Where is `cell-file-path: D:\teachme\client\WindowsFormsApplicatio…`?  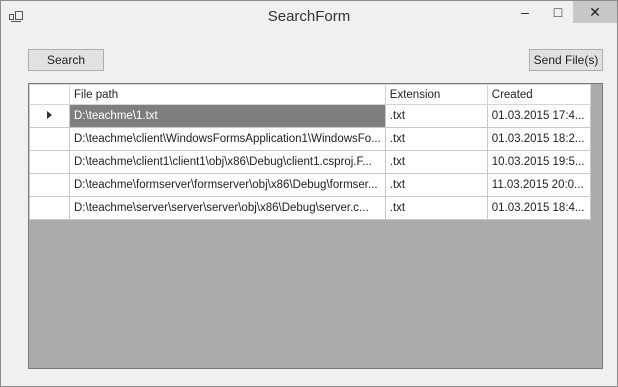
cell-file-path: D:\teachme\client\WindowsFormsApplicatio… is located at coordinates (227, 139).